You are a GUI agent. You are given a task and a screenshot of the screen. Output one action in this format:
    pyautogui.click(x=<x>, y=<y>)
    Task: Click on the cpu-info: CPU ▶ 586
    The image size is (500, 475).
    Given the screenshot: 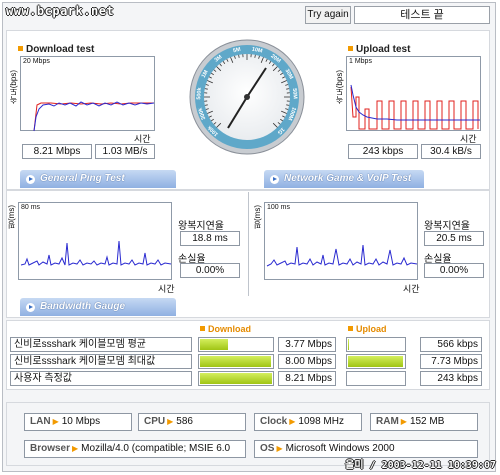 What is the action you would take?
    pyautogui.click(x=192, y=422)
    